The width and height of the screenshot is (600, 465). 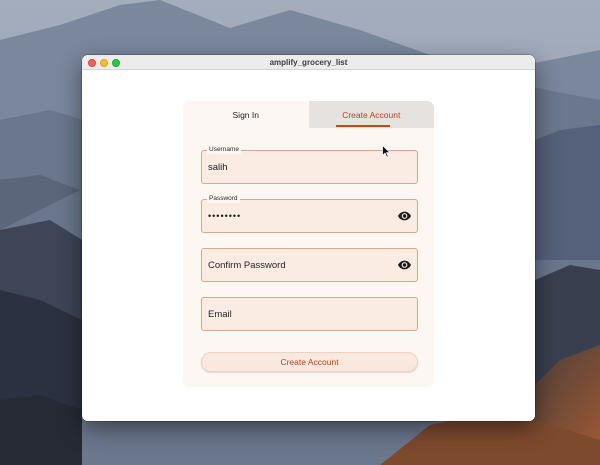 I want to click on password-field: Password ••••••••, so click(x=309, y=214).